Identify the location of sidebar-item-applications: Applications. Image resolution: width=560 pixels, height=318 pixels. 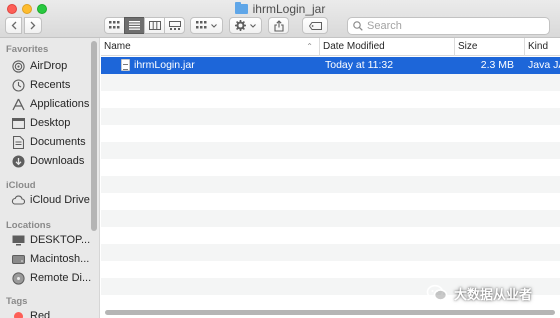
(54, 104).